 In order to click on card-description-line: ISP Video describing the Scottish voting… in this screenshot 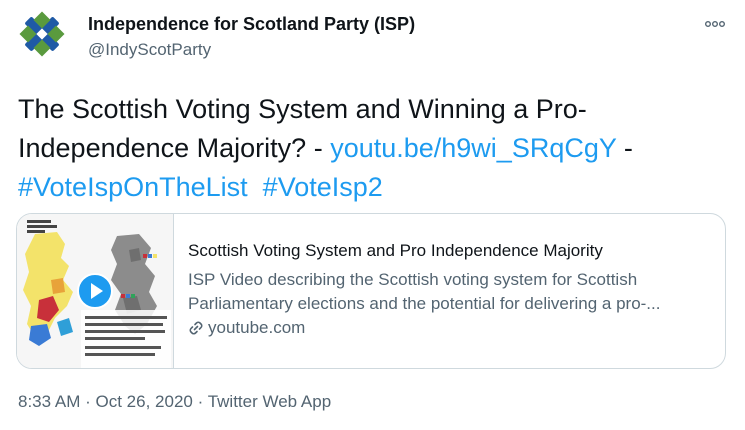, I will do `click(413, 279)`.